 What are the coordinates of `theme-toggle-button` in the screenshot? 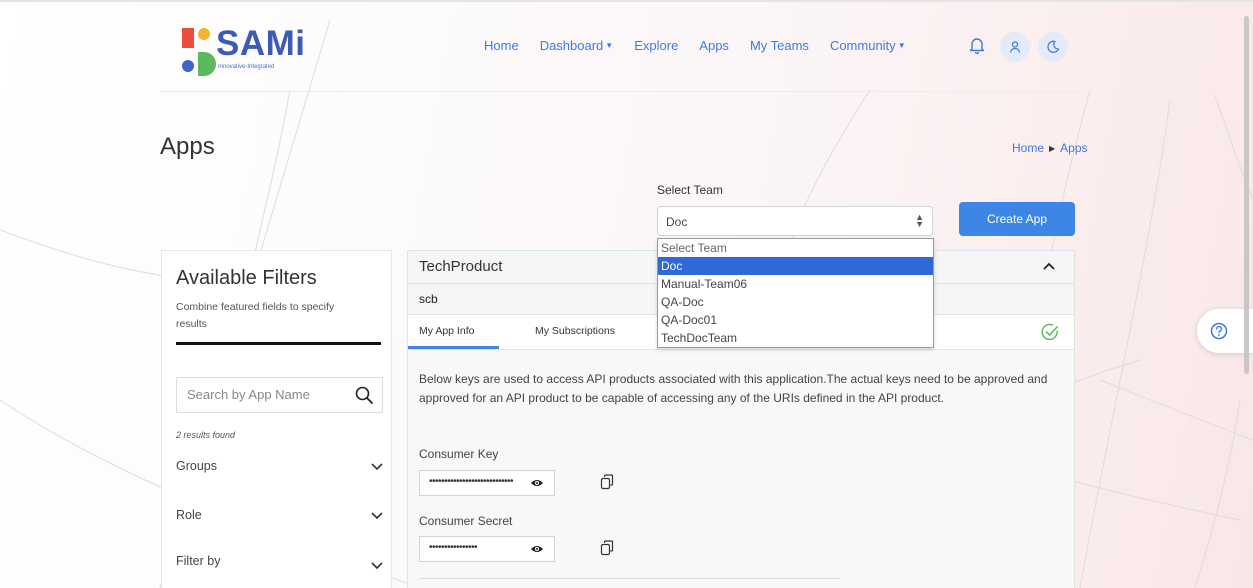 It's located at (1053, 47).